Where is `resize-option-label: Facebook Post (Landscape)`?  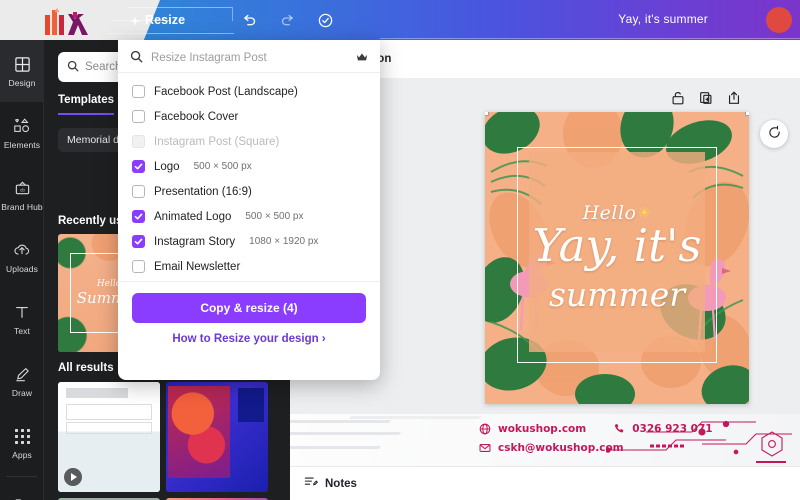
resize-option-label: Facebook Post (Landscape) is located at coordinates (226, 91).